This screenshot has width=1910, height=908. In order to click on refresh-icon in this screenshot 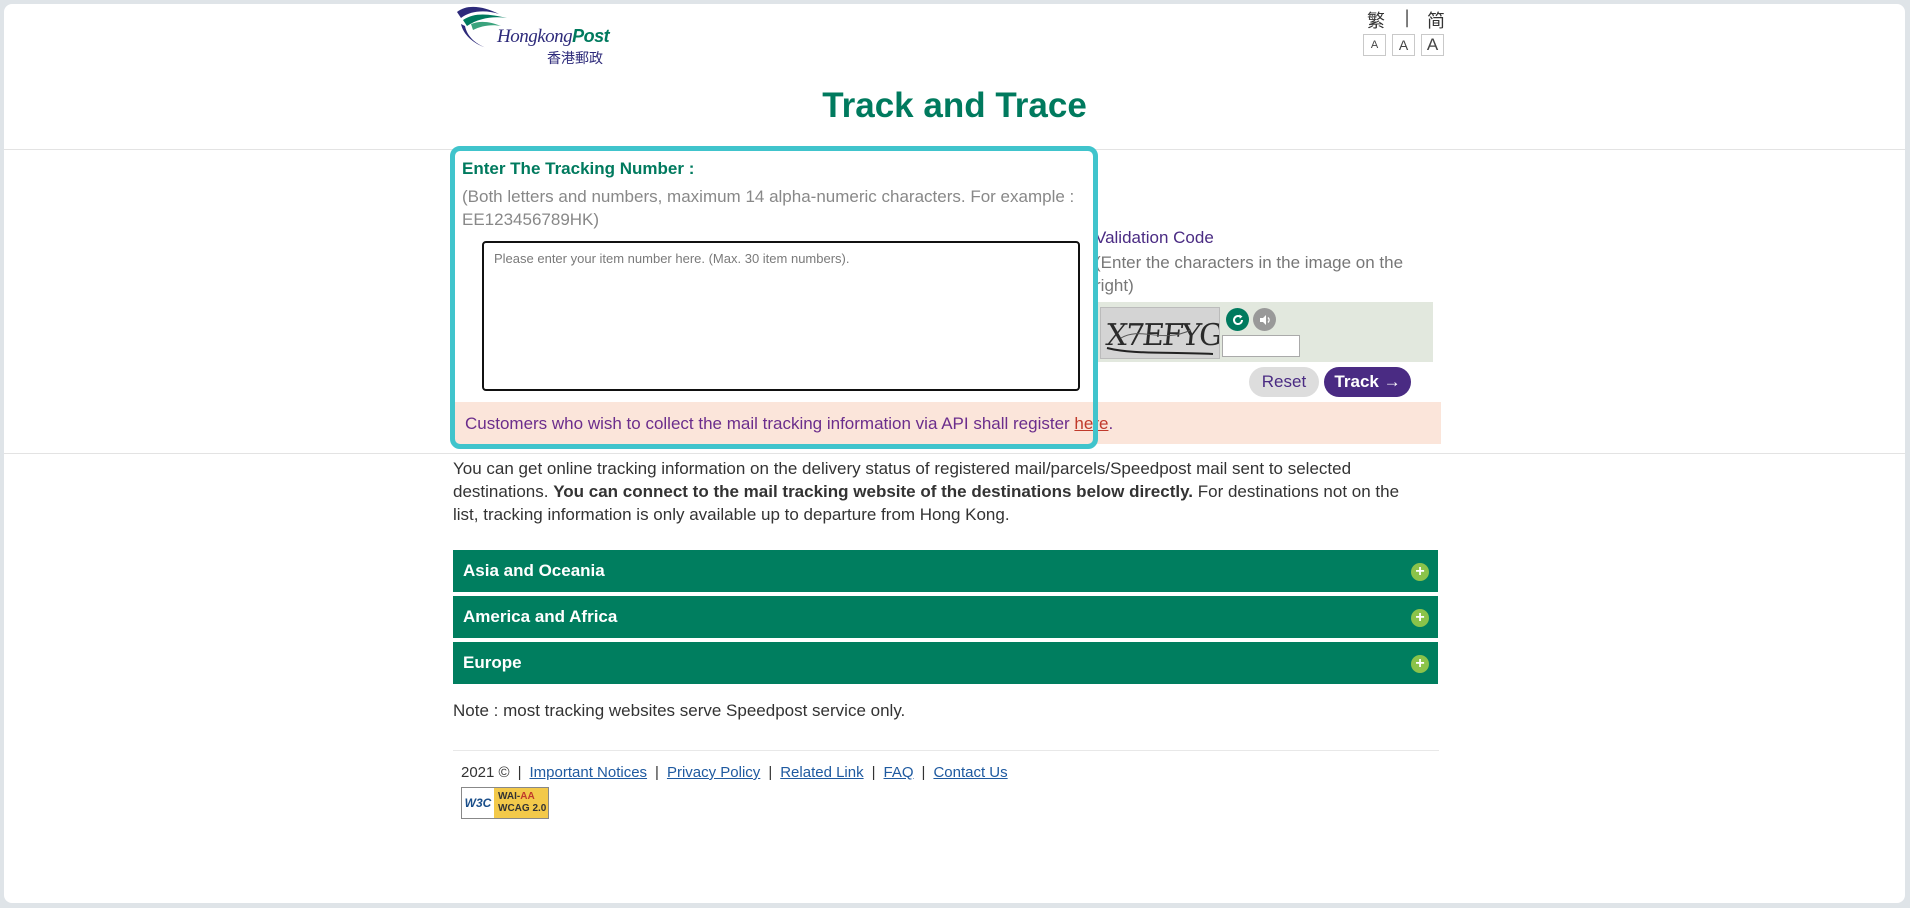, I will do `click(1237, 319)`.